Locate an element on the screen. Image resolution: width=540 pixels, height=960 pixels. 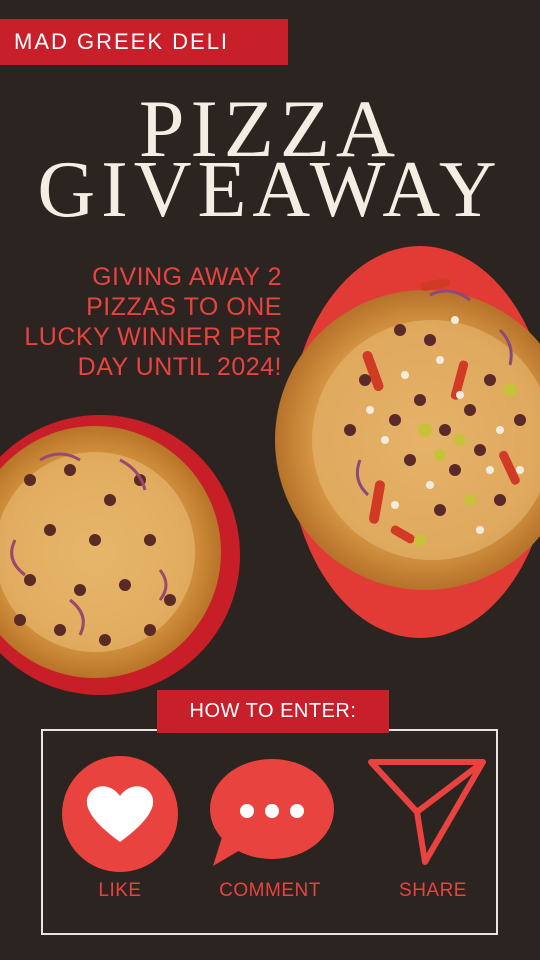
paper-plane-icon is located at coordinates (427, 814).